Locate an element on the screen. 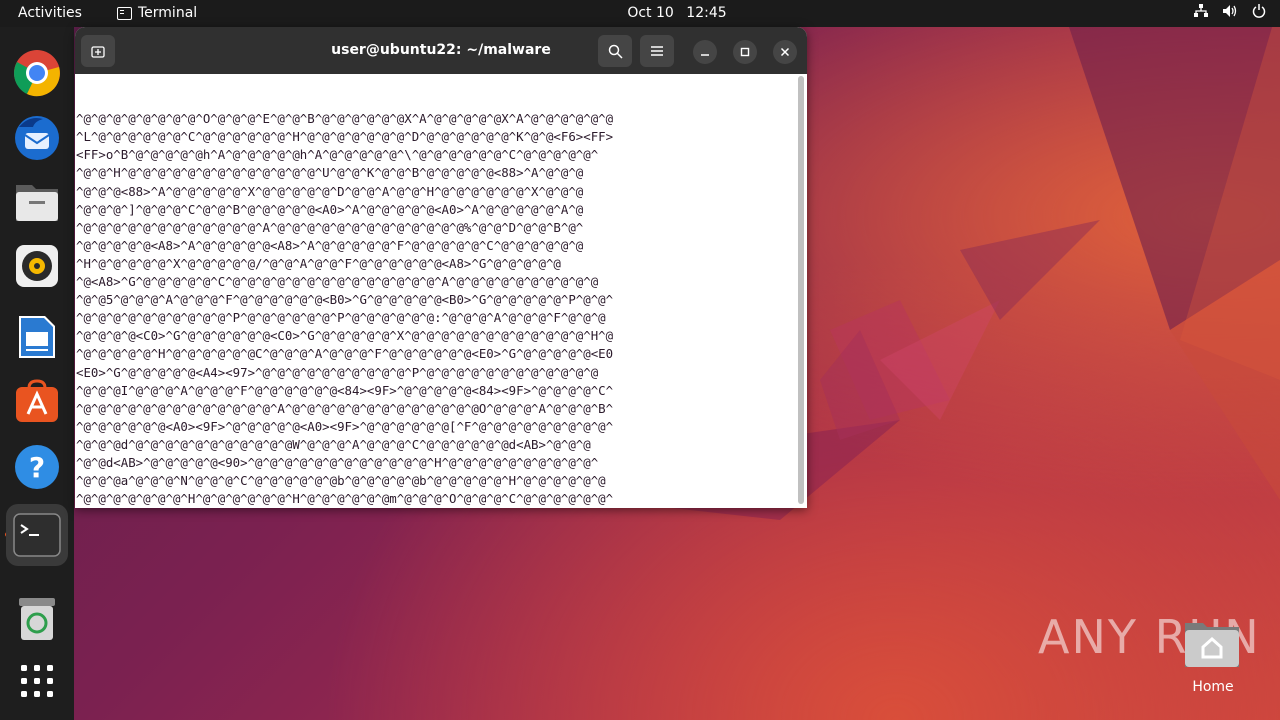 This screenshot has height=720, width=1280. dock-item-terminal is located at coordinates (37, 535).